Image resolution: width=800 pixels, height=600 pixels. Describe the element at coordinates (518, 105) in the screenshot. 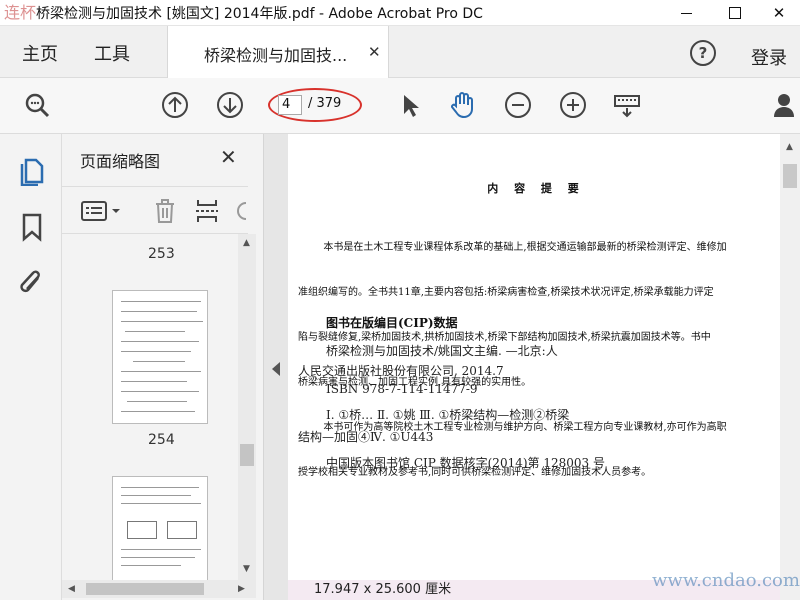

I see `zoom-out-icon` at that location.